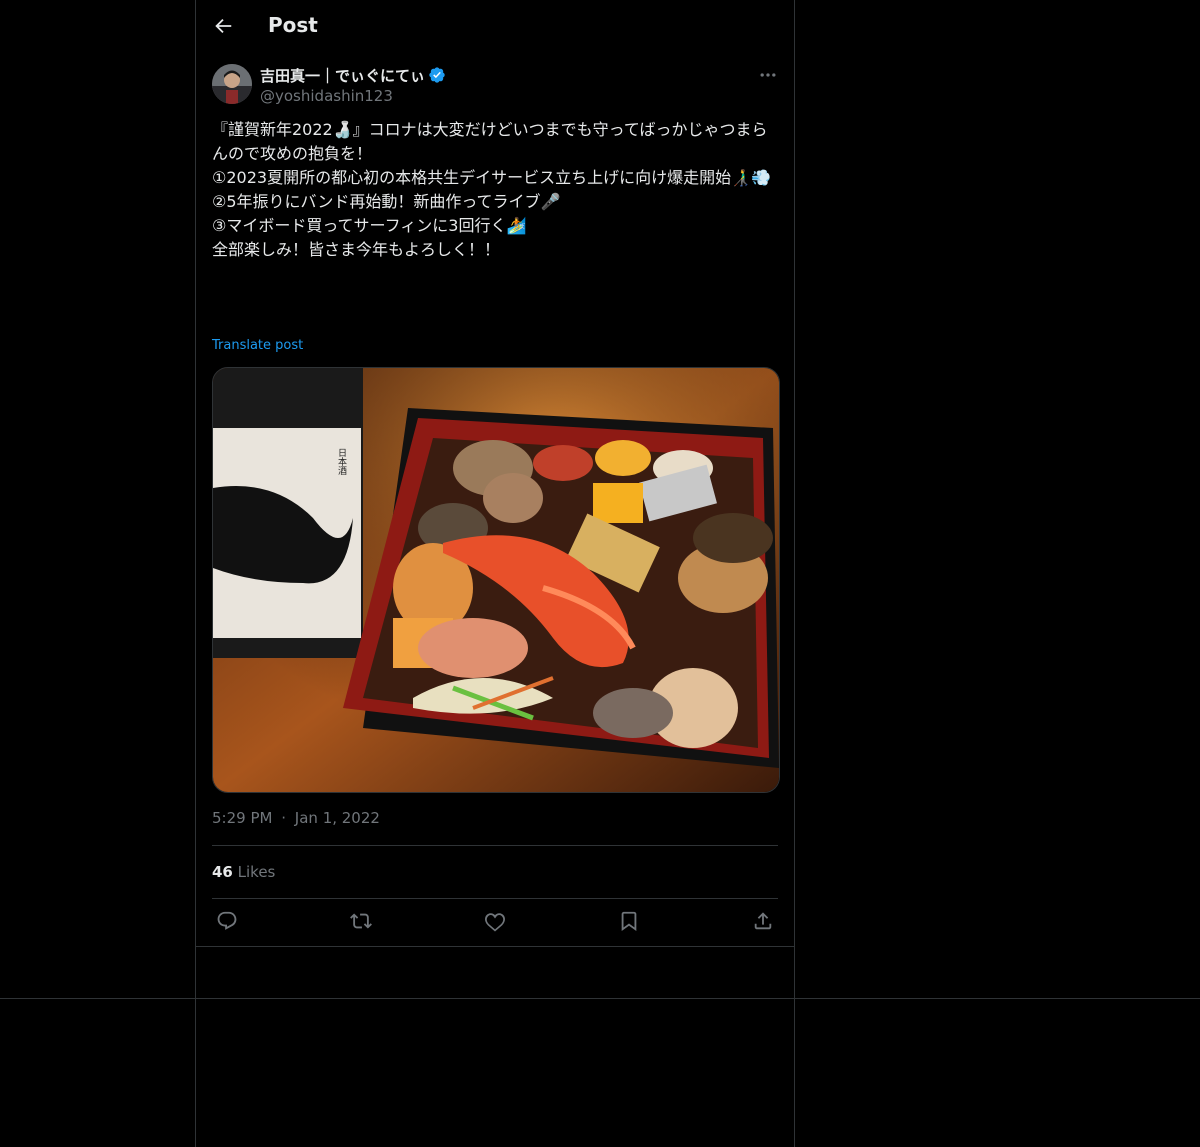  Describe the element at coordinates (630, 922) in the screenshot. I see `bookmark-icon` at that location.